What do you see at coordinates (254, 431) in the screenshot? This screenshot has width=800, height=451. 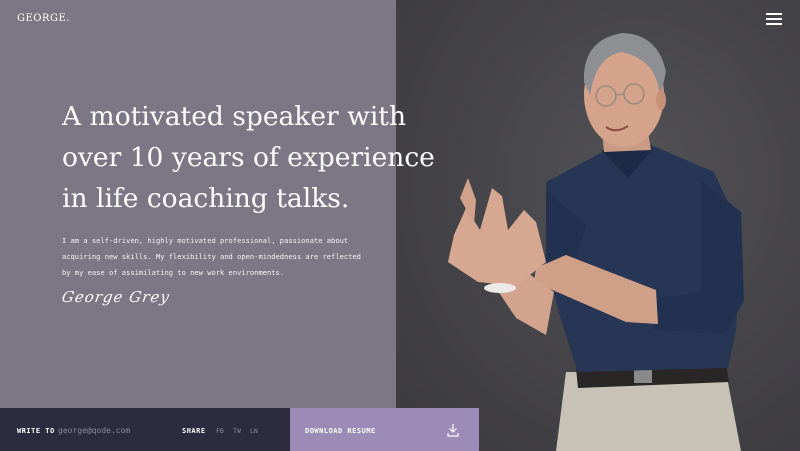 I see `share-linkedin-link: LN` at bounding box center [254, 431].